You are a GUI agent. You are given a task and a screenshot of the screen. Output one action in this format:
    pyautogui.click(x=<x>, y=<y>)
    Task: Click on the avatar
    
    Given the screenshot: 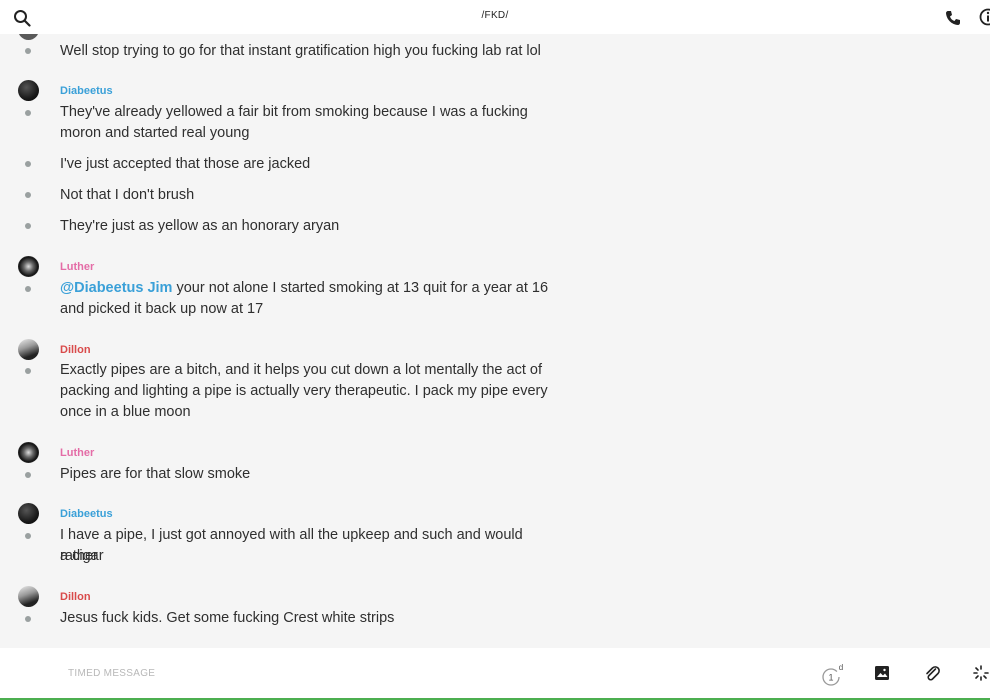 What is the action you would take?
    pyautogui.click(x=28, y=37)
    